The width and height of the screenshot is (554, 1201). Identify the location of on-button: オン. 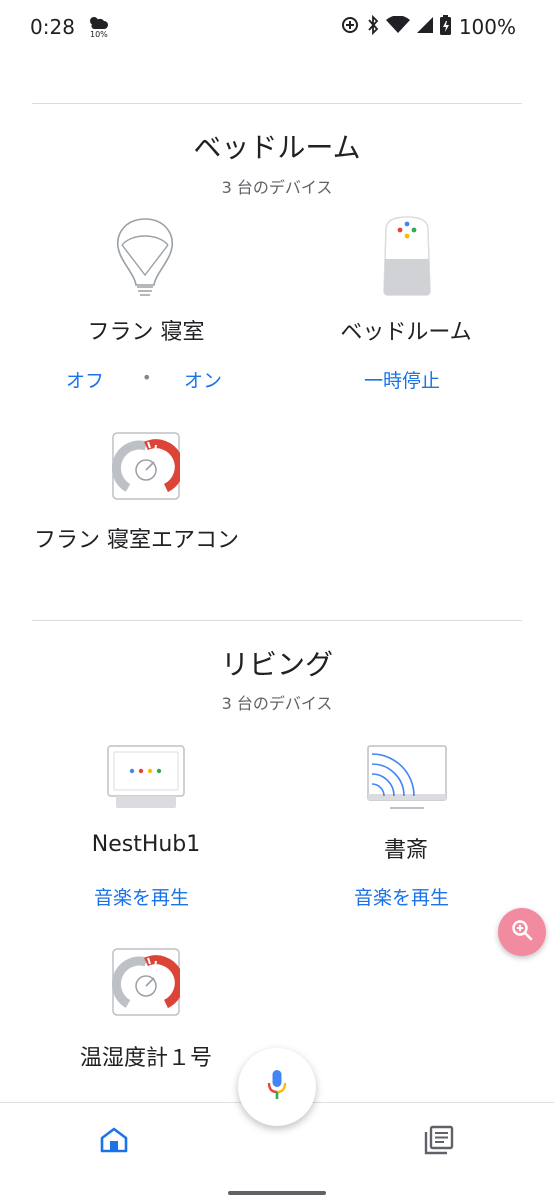
(203, 379).